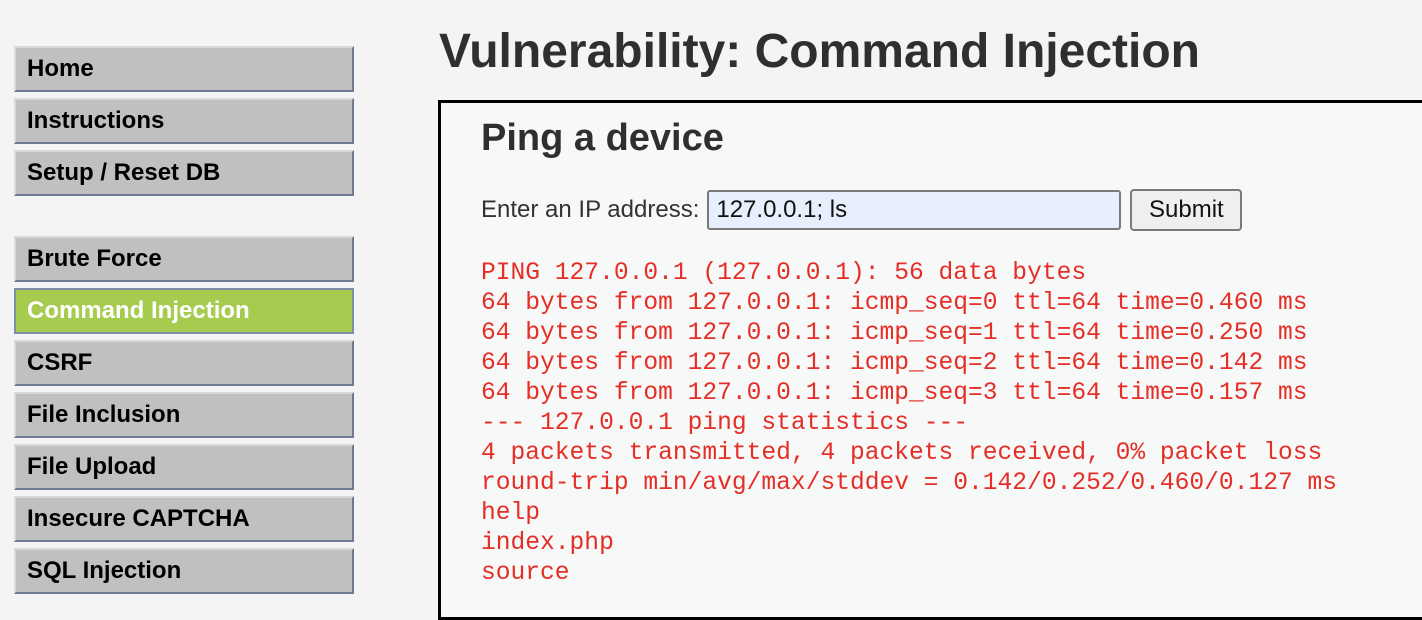 The image size is (1422, 620). I want to click on menu-item-setup-reset-db: Setup / Reset DB, so click(184, 173).